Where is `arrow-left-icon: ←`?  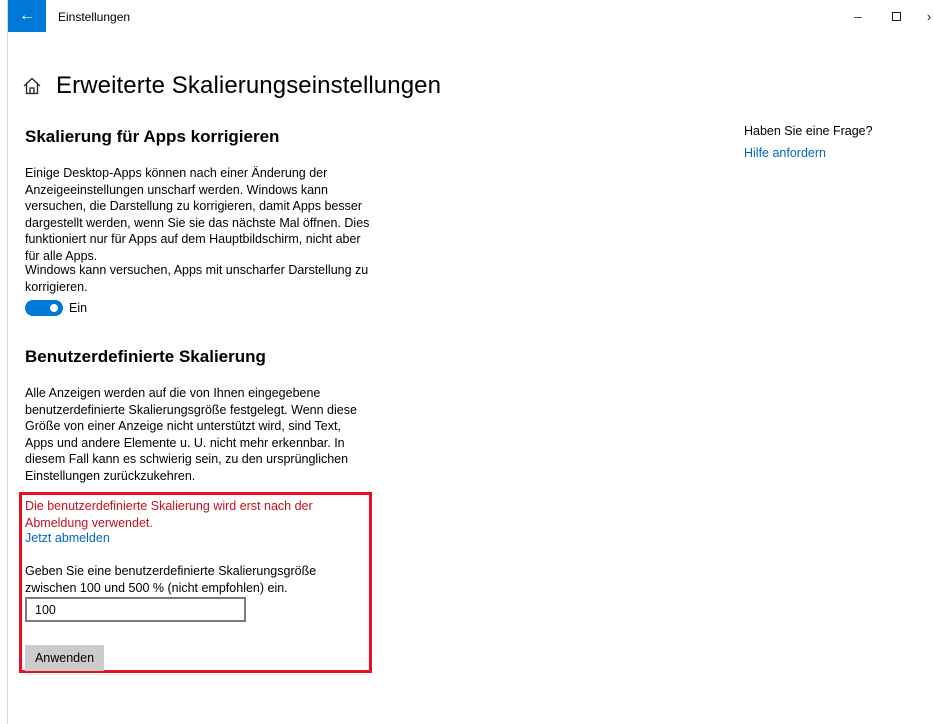
arrow-left-icon: ← is located at coordinates (27, 15).